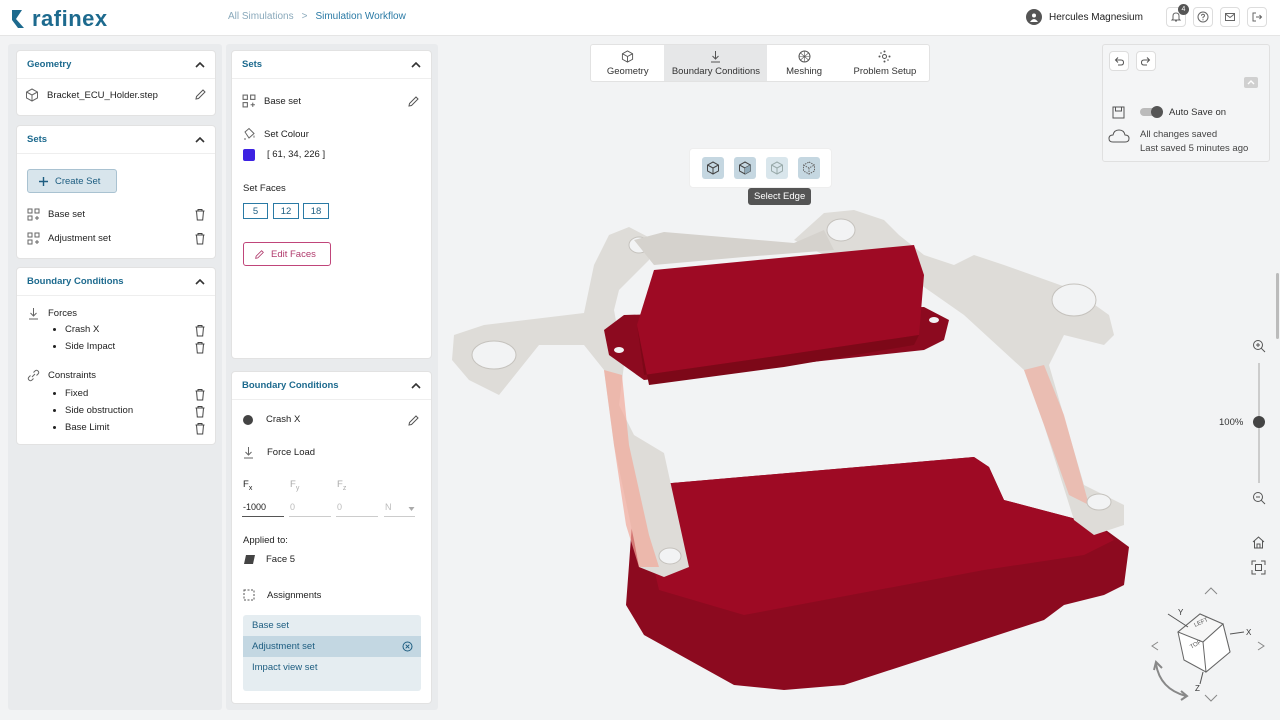  I want to click on unit-select: N, so click(399, 509).